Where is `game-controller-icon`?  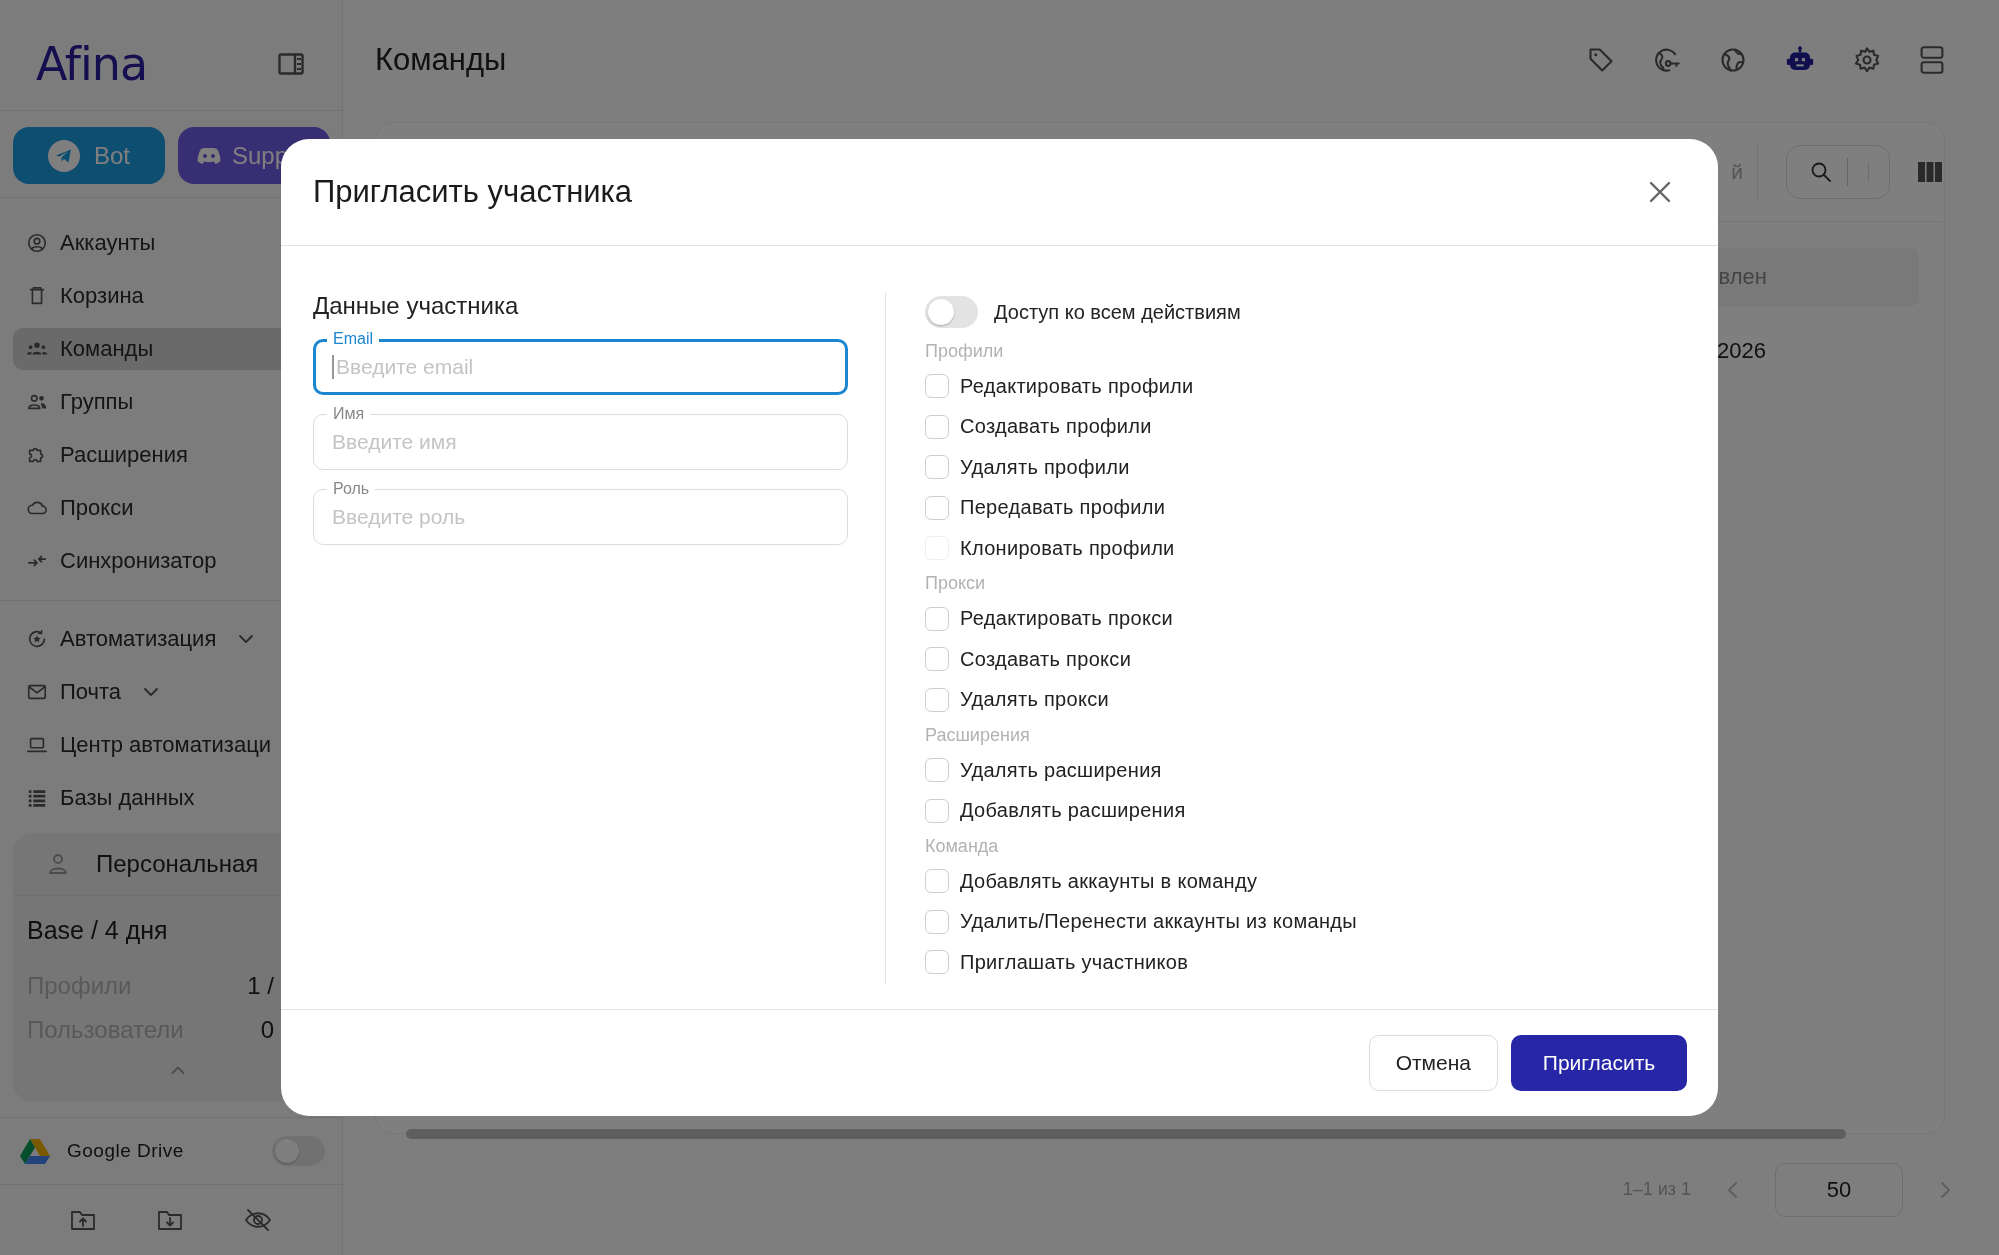 game-controller-icon is located at coordinates (209, 155).